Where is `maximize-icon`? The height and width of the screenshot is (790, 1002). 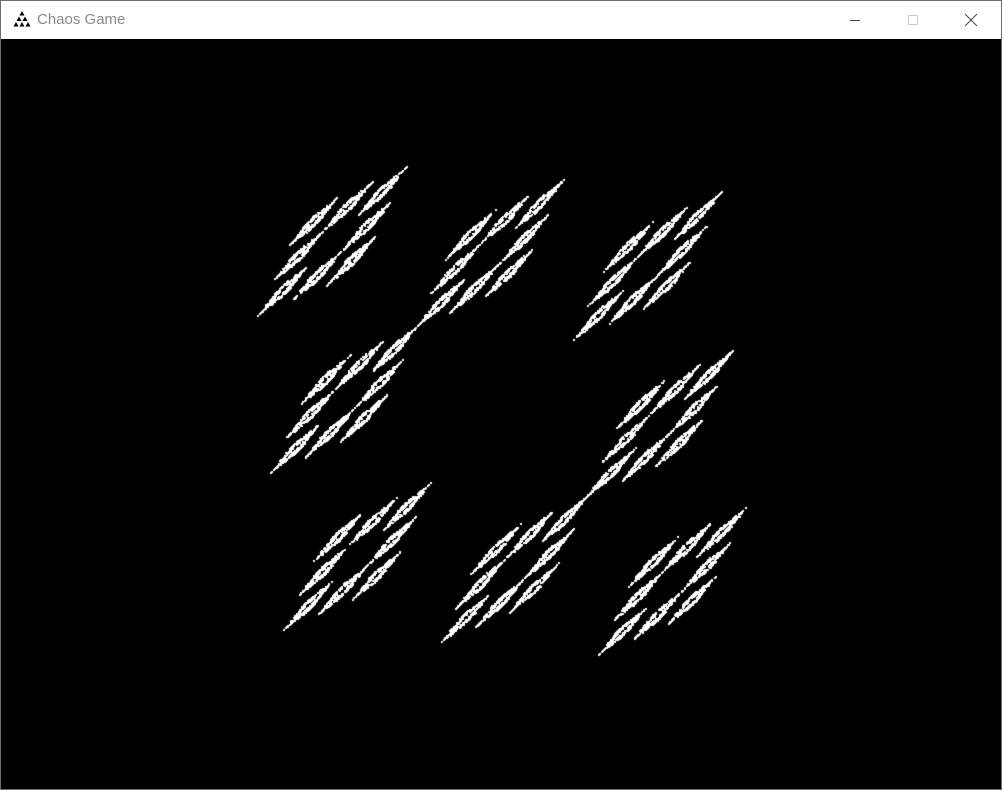 maximize-icon is located at coordinates (913, 20).